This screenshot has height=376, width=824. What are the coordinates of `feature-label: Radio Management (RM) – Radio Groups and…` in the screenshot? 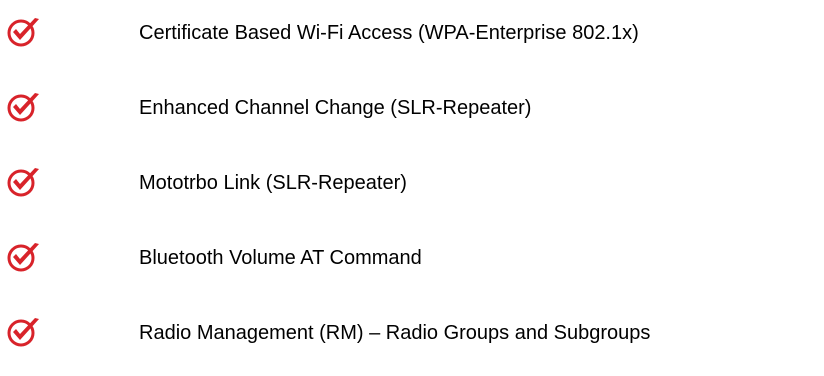 It's located at (395, 333).